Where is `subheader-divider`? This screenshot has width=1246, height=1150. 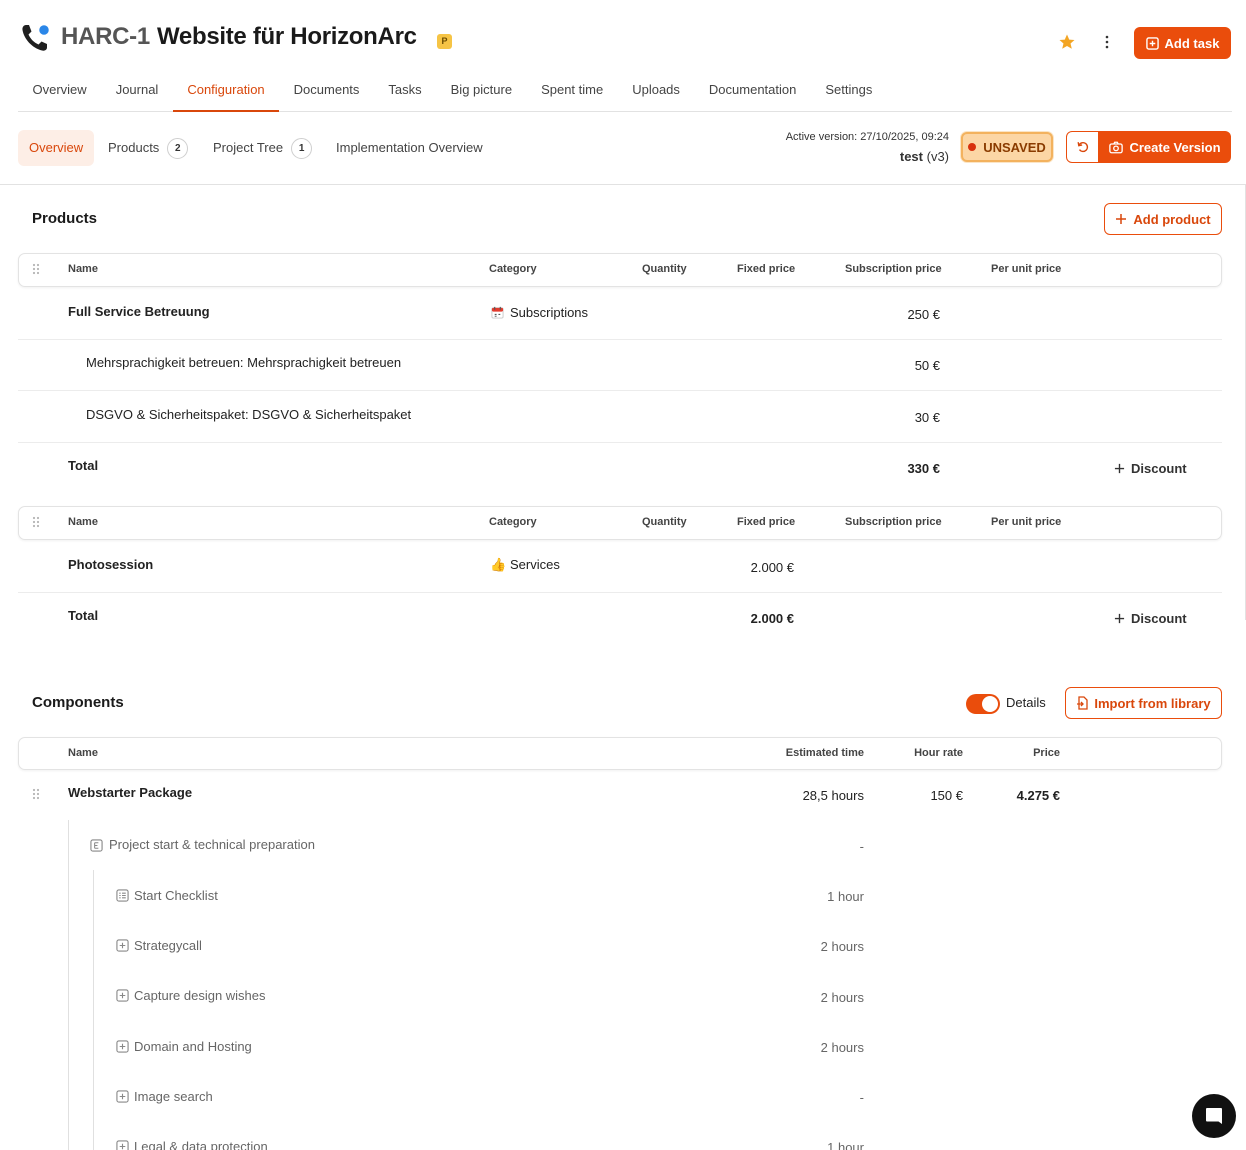
subheader-divider is located at coordinates (623, 184).